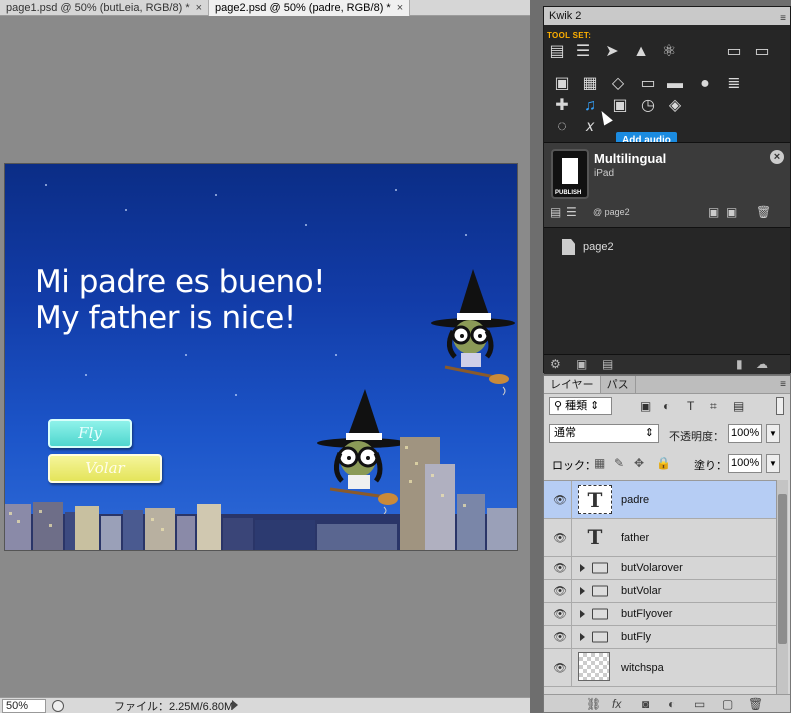  Describe the element at coordinates (671, 704) in the screenshot. I see `adjustment-icon: ◐` at that location.